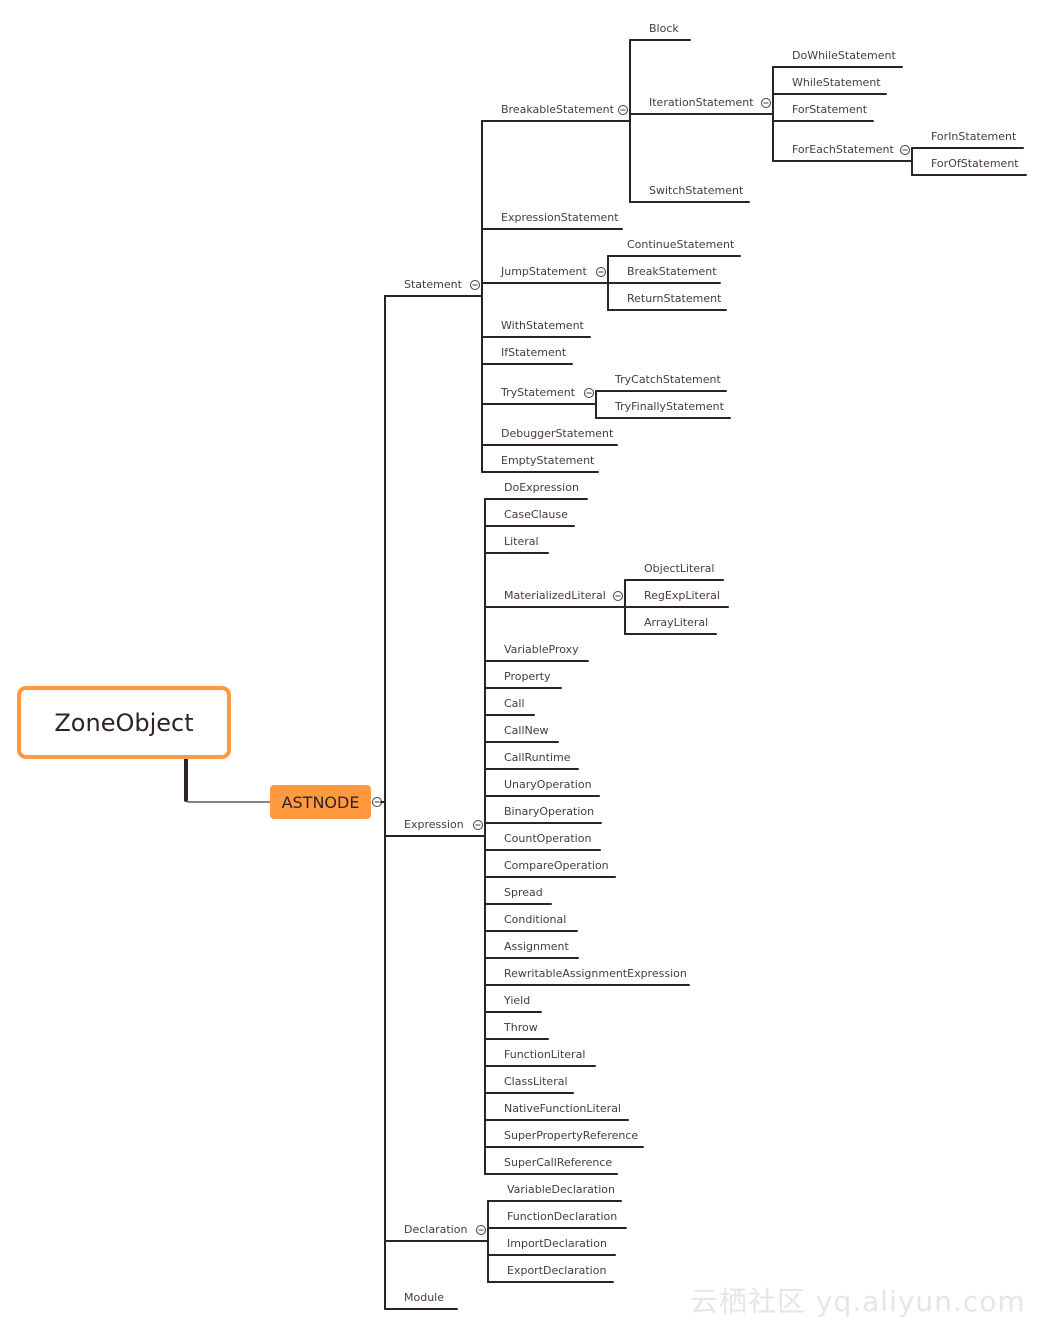 Image resolution: width=1044 pixels, height=1325 pixels. I want to click on topic-yield: Yield, so click(517, 1001).